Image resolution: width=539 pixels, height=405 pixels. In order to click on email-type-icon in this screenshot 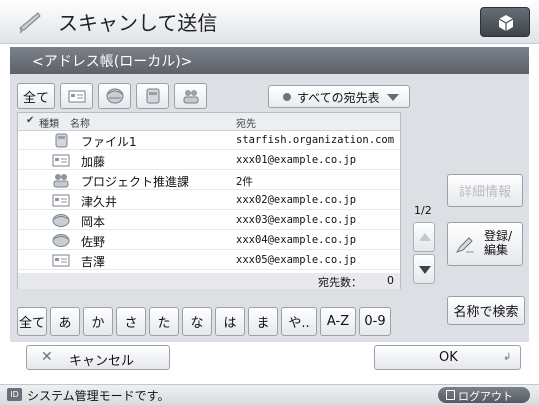, I will do `click(76, 96)`.